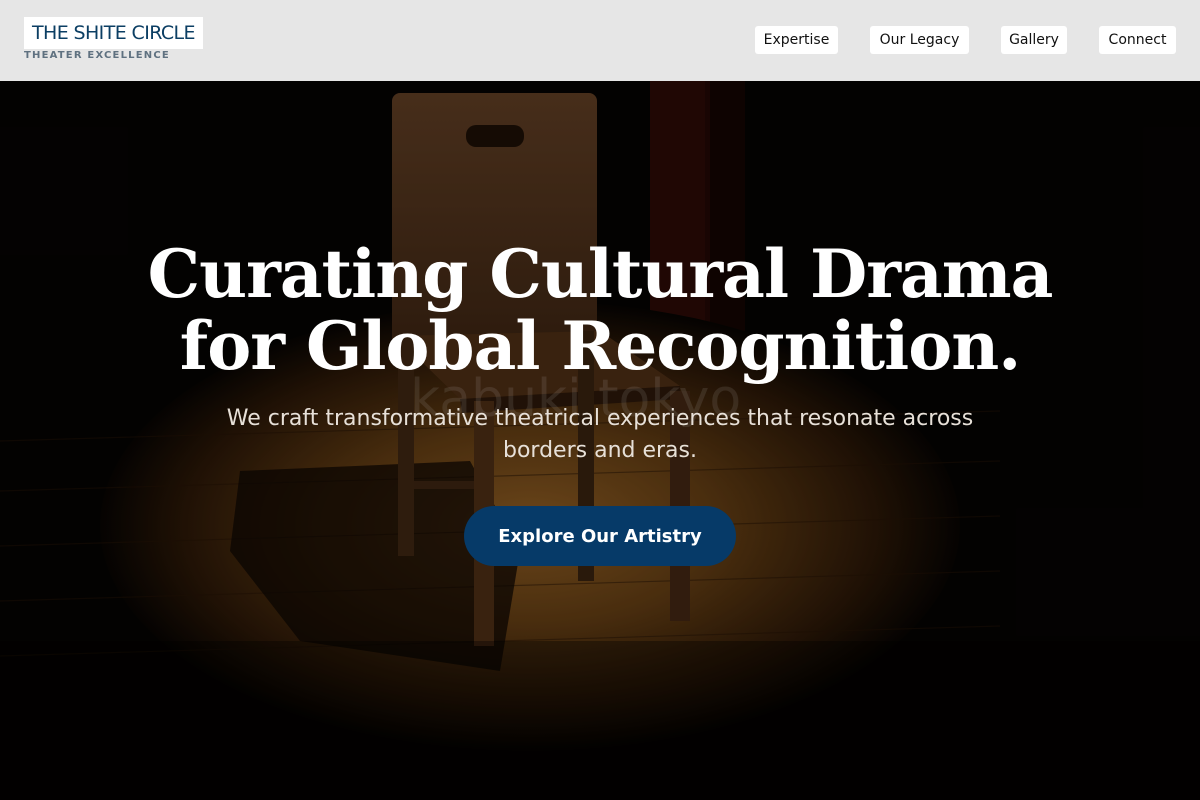  Describe the element at coordinates (97, 55) in the screenshot. I see `logo-tagline: THEATER EXCELLENCE` at that location.